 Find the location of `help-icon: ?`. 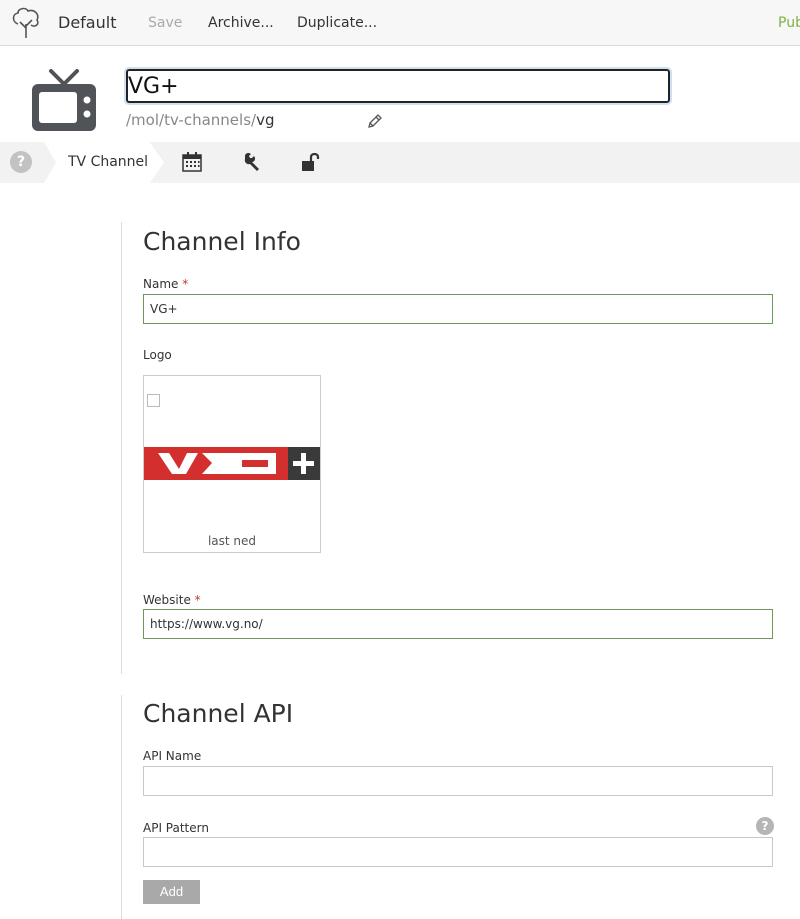

help-icon: ? is located at coordinates (21, 162).